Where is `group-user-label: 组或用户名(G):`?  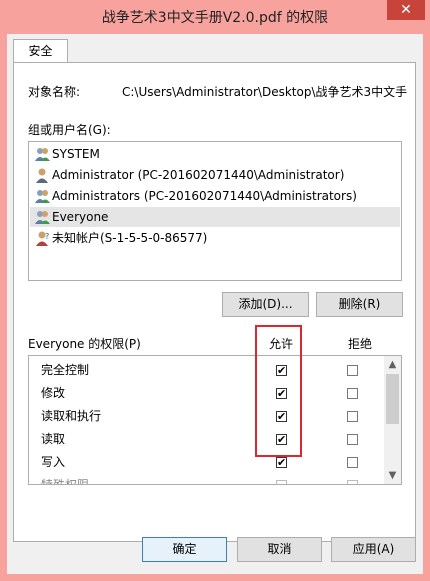
group-user-label: 组或用户名(G): is located at coordinates (69, 130).